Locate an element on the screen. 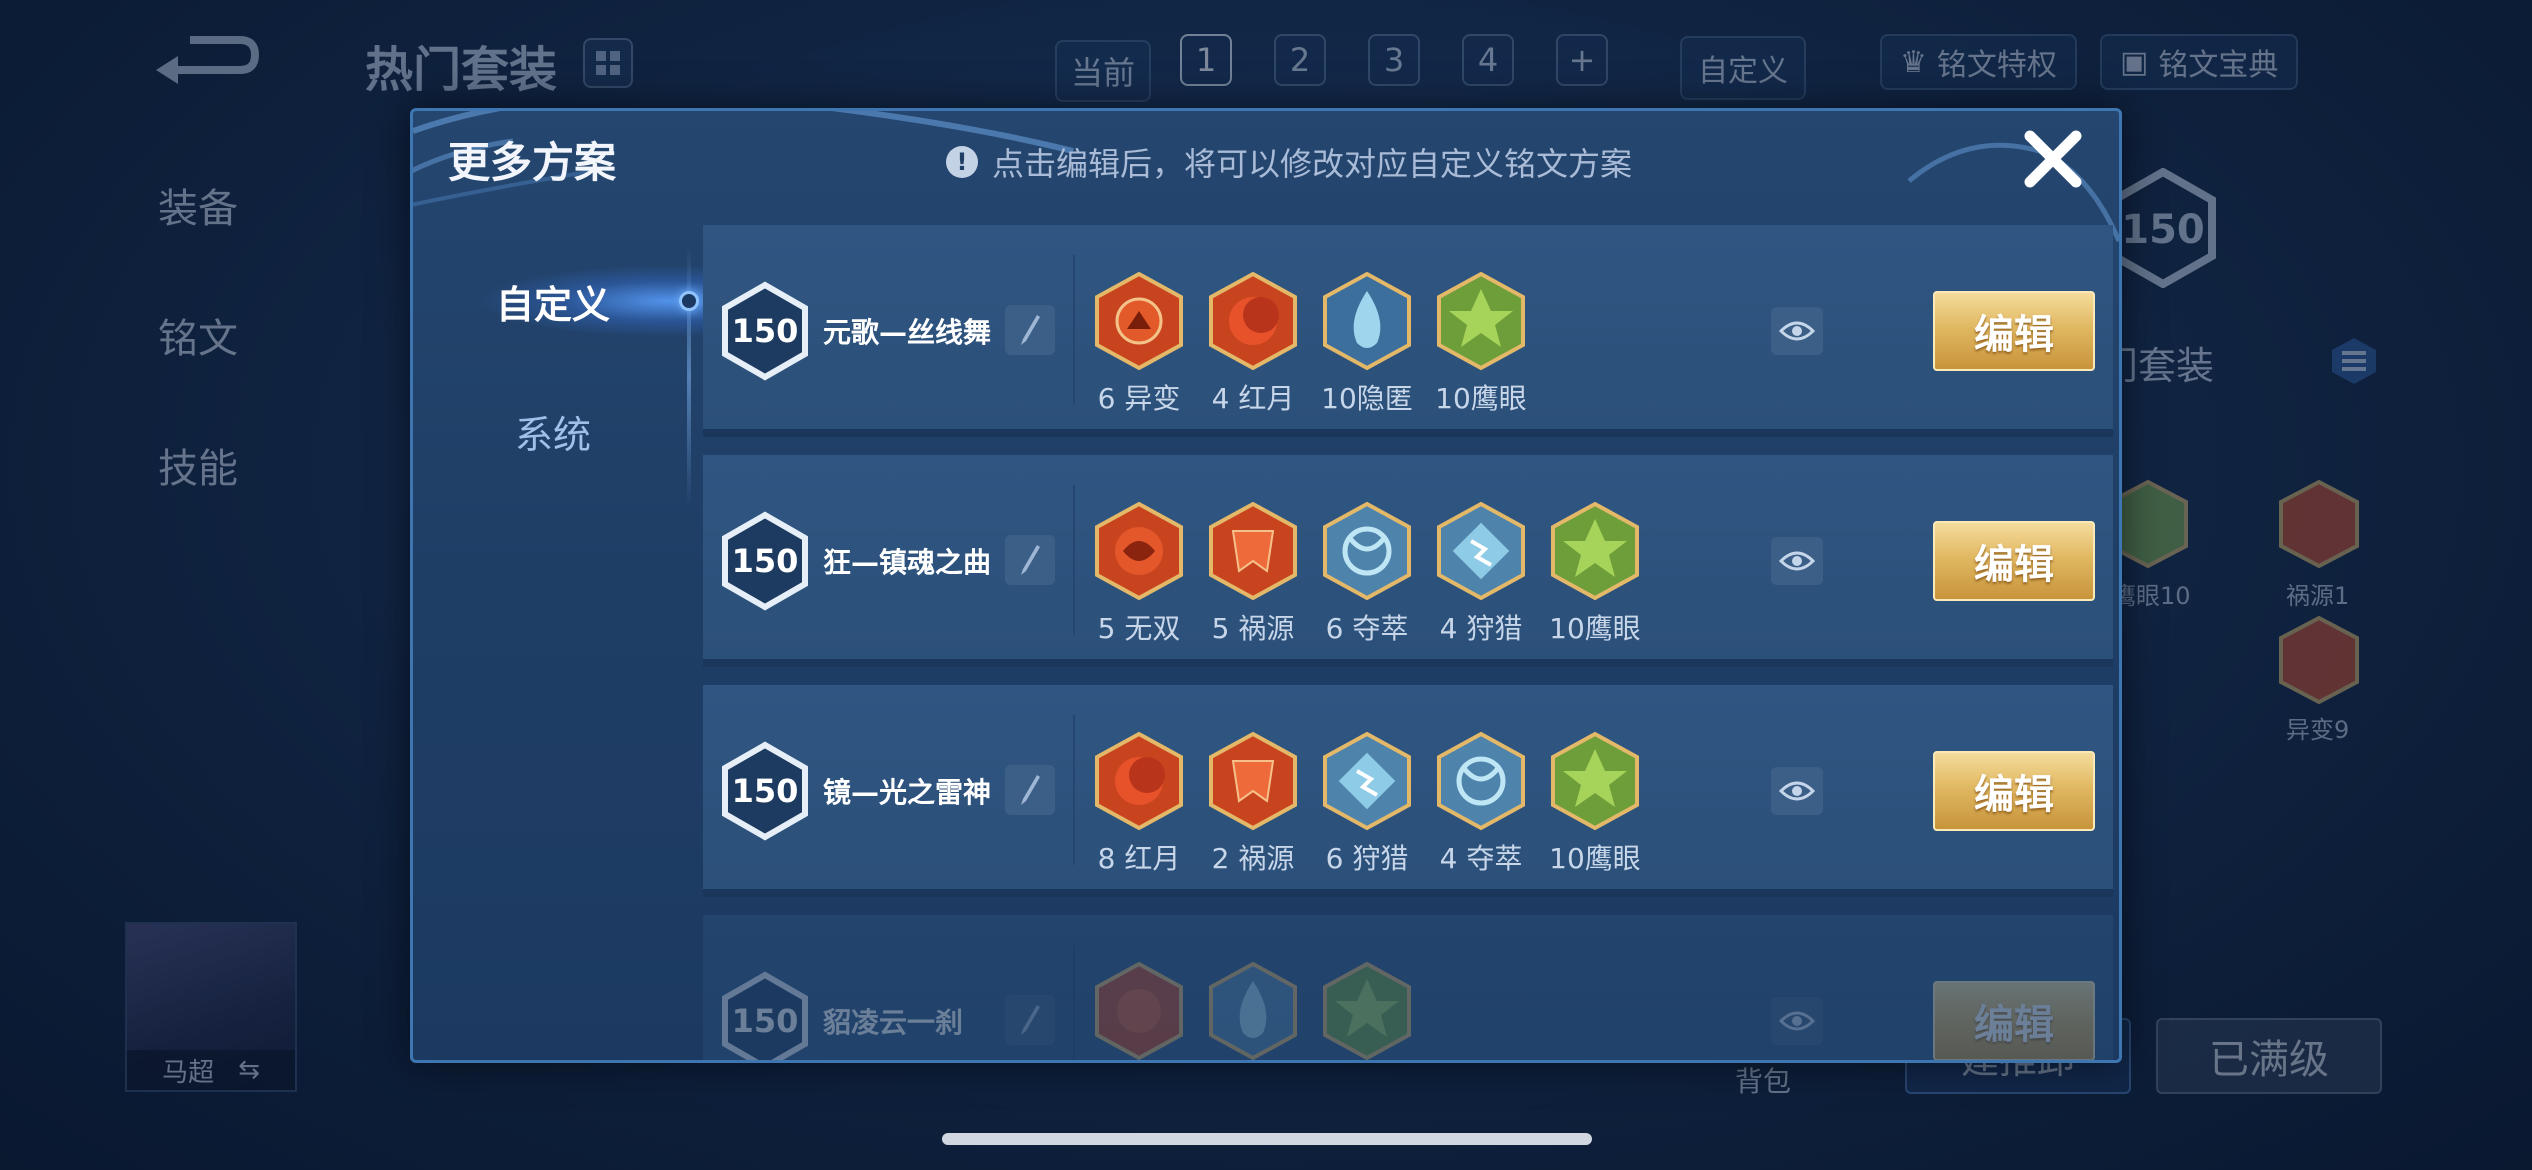  right-gem-label-3: 异变9 is located at coordinates (2318, 730).